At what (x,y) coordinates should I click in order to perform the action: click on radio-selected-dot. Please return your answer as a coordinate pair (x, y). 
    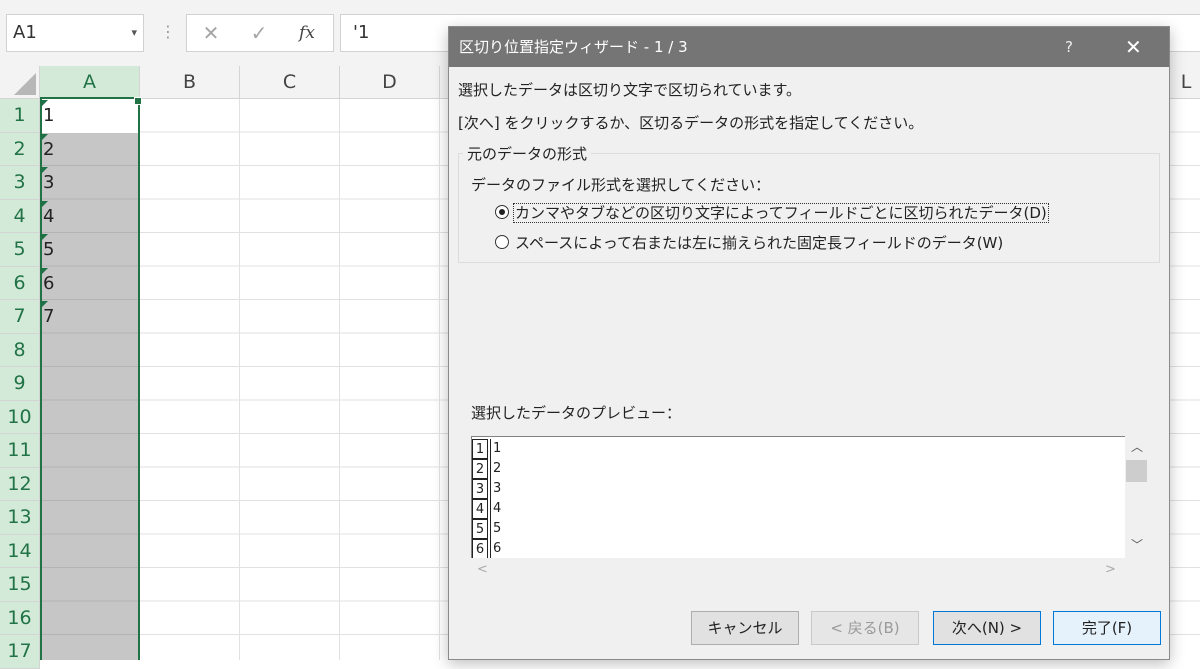
    Looking at the image, I should click on (502, 212).